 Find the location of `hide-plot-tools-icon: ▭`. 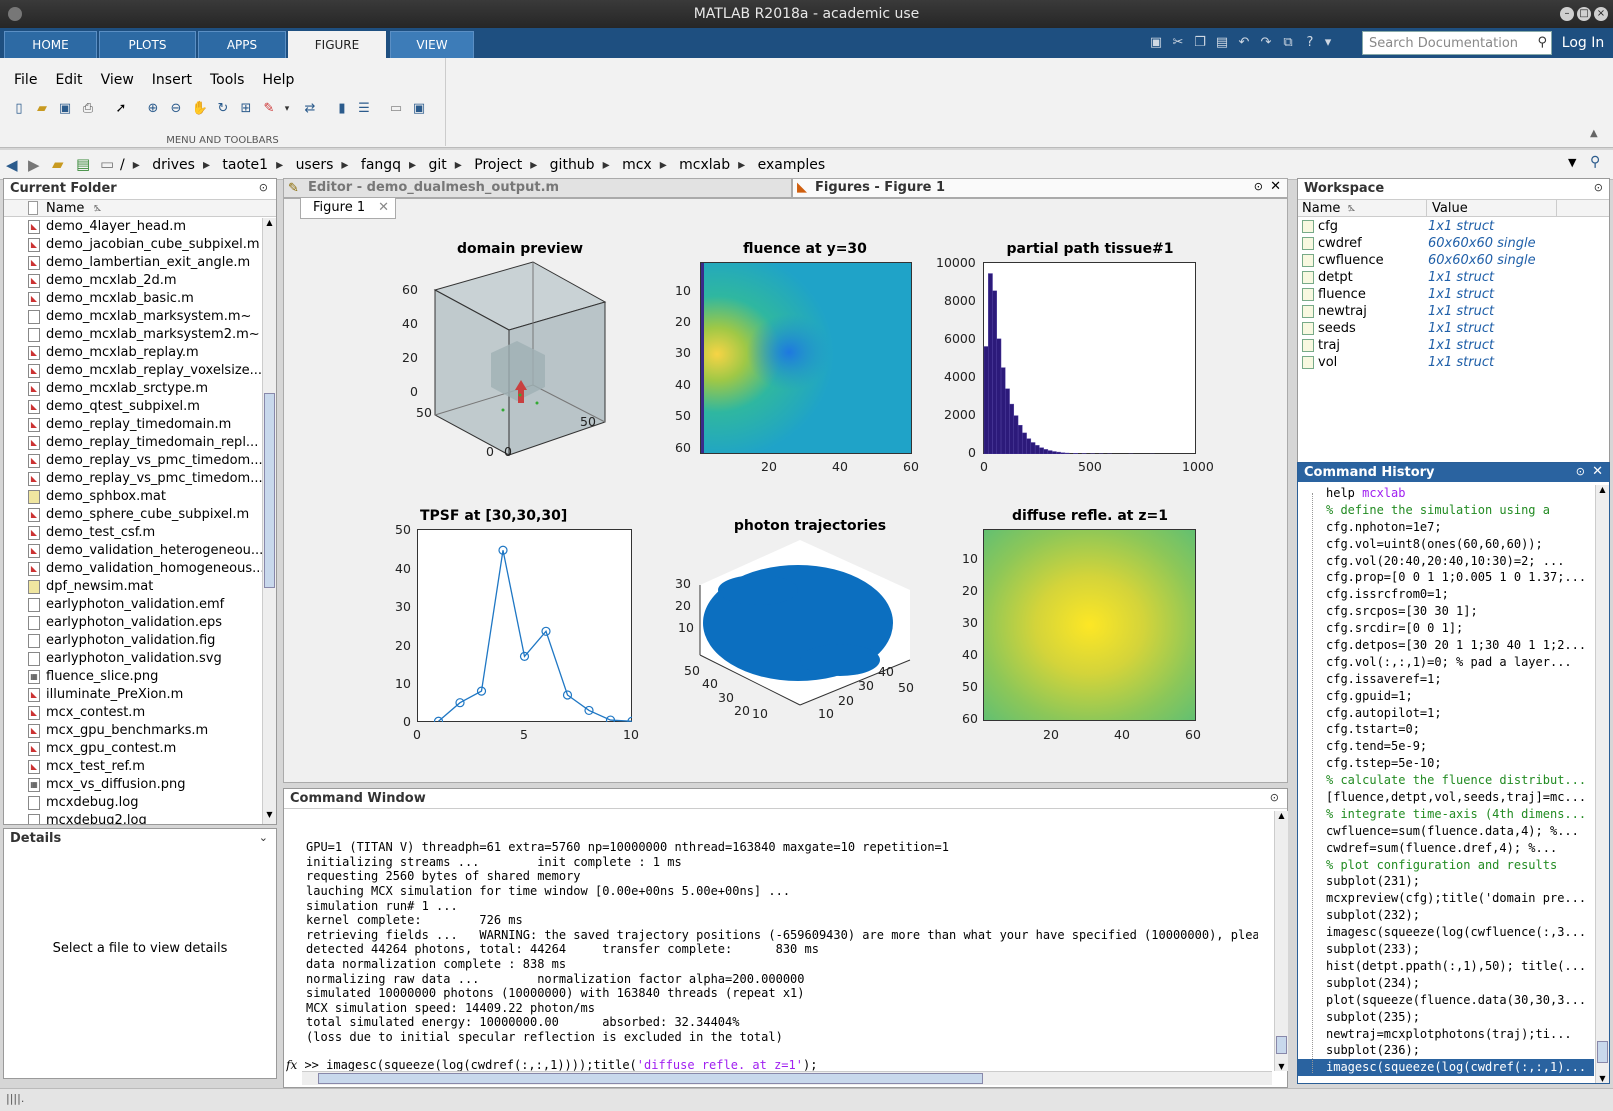

hide-plot-tools-icon: ▭ is located at coordinates (396, 109).